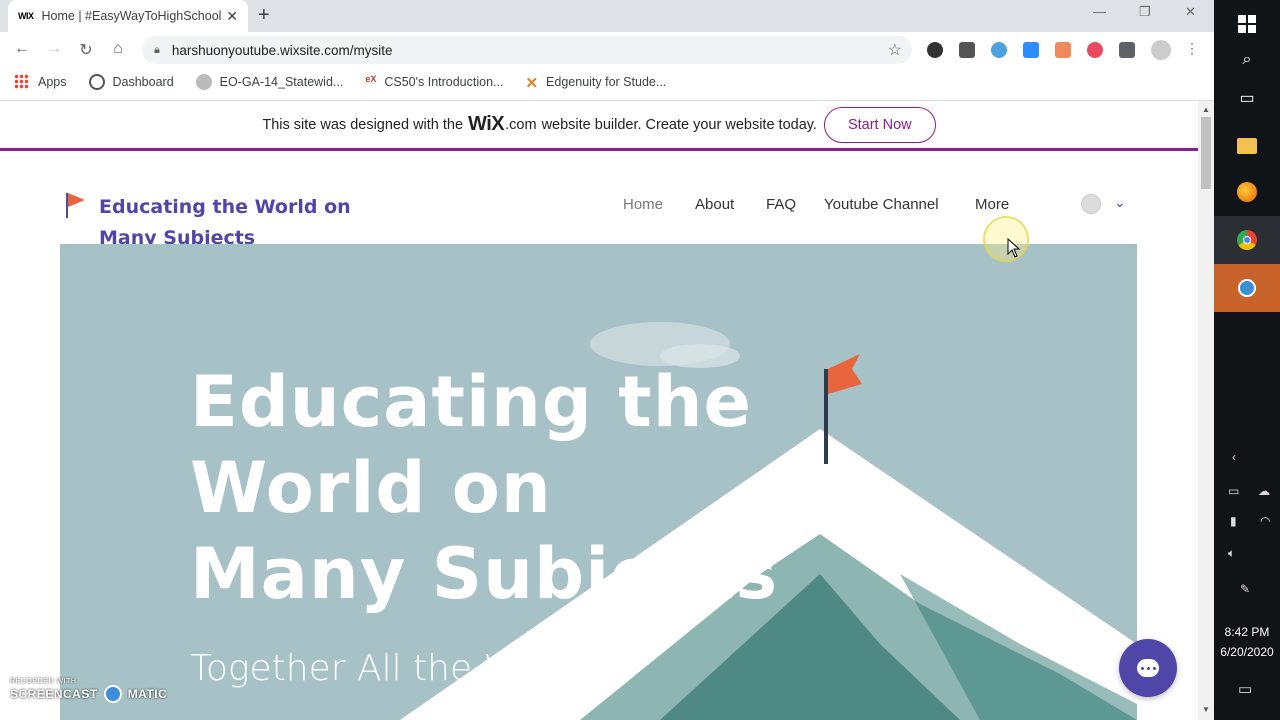 This screenshot has height=720, width=1280. I want to click on chrome-icon, so click(1247, 240).